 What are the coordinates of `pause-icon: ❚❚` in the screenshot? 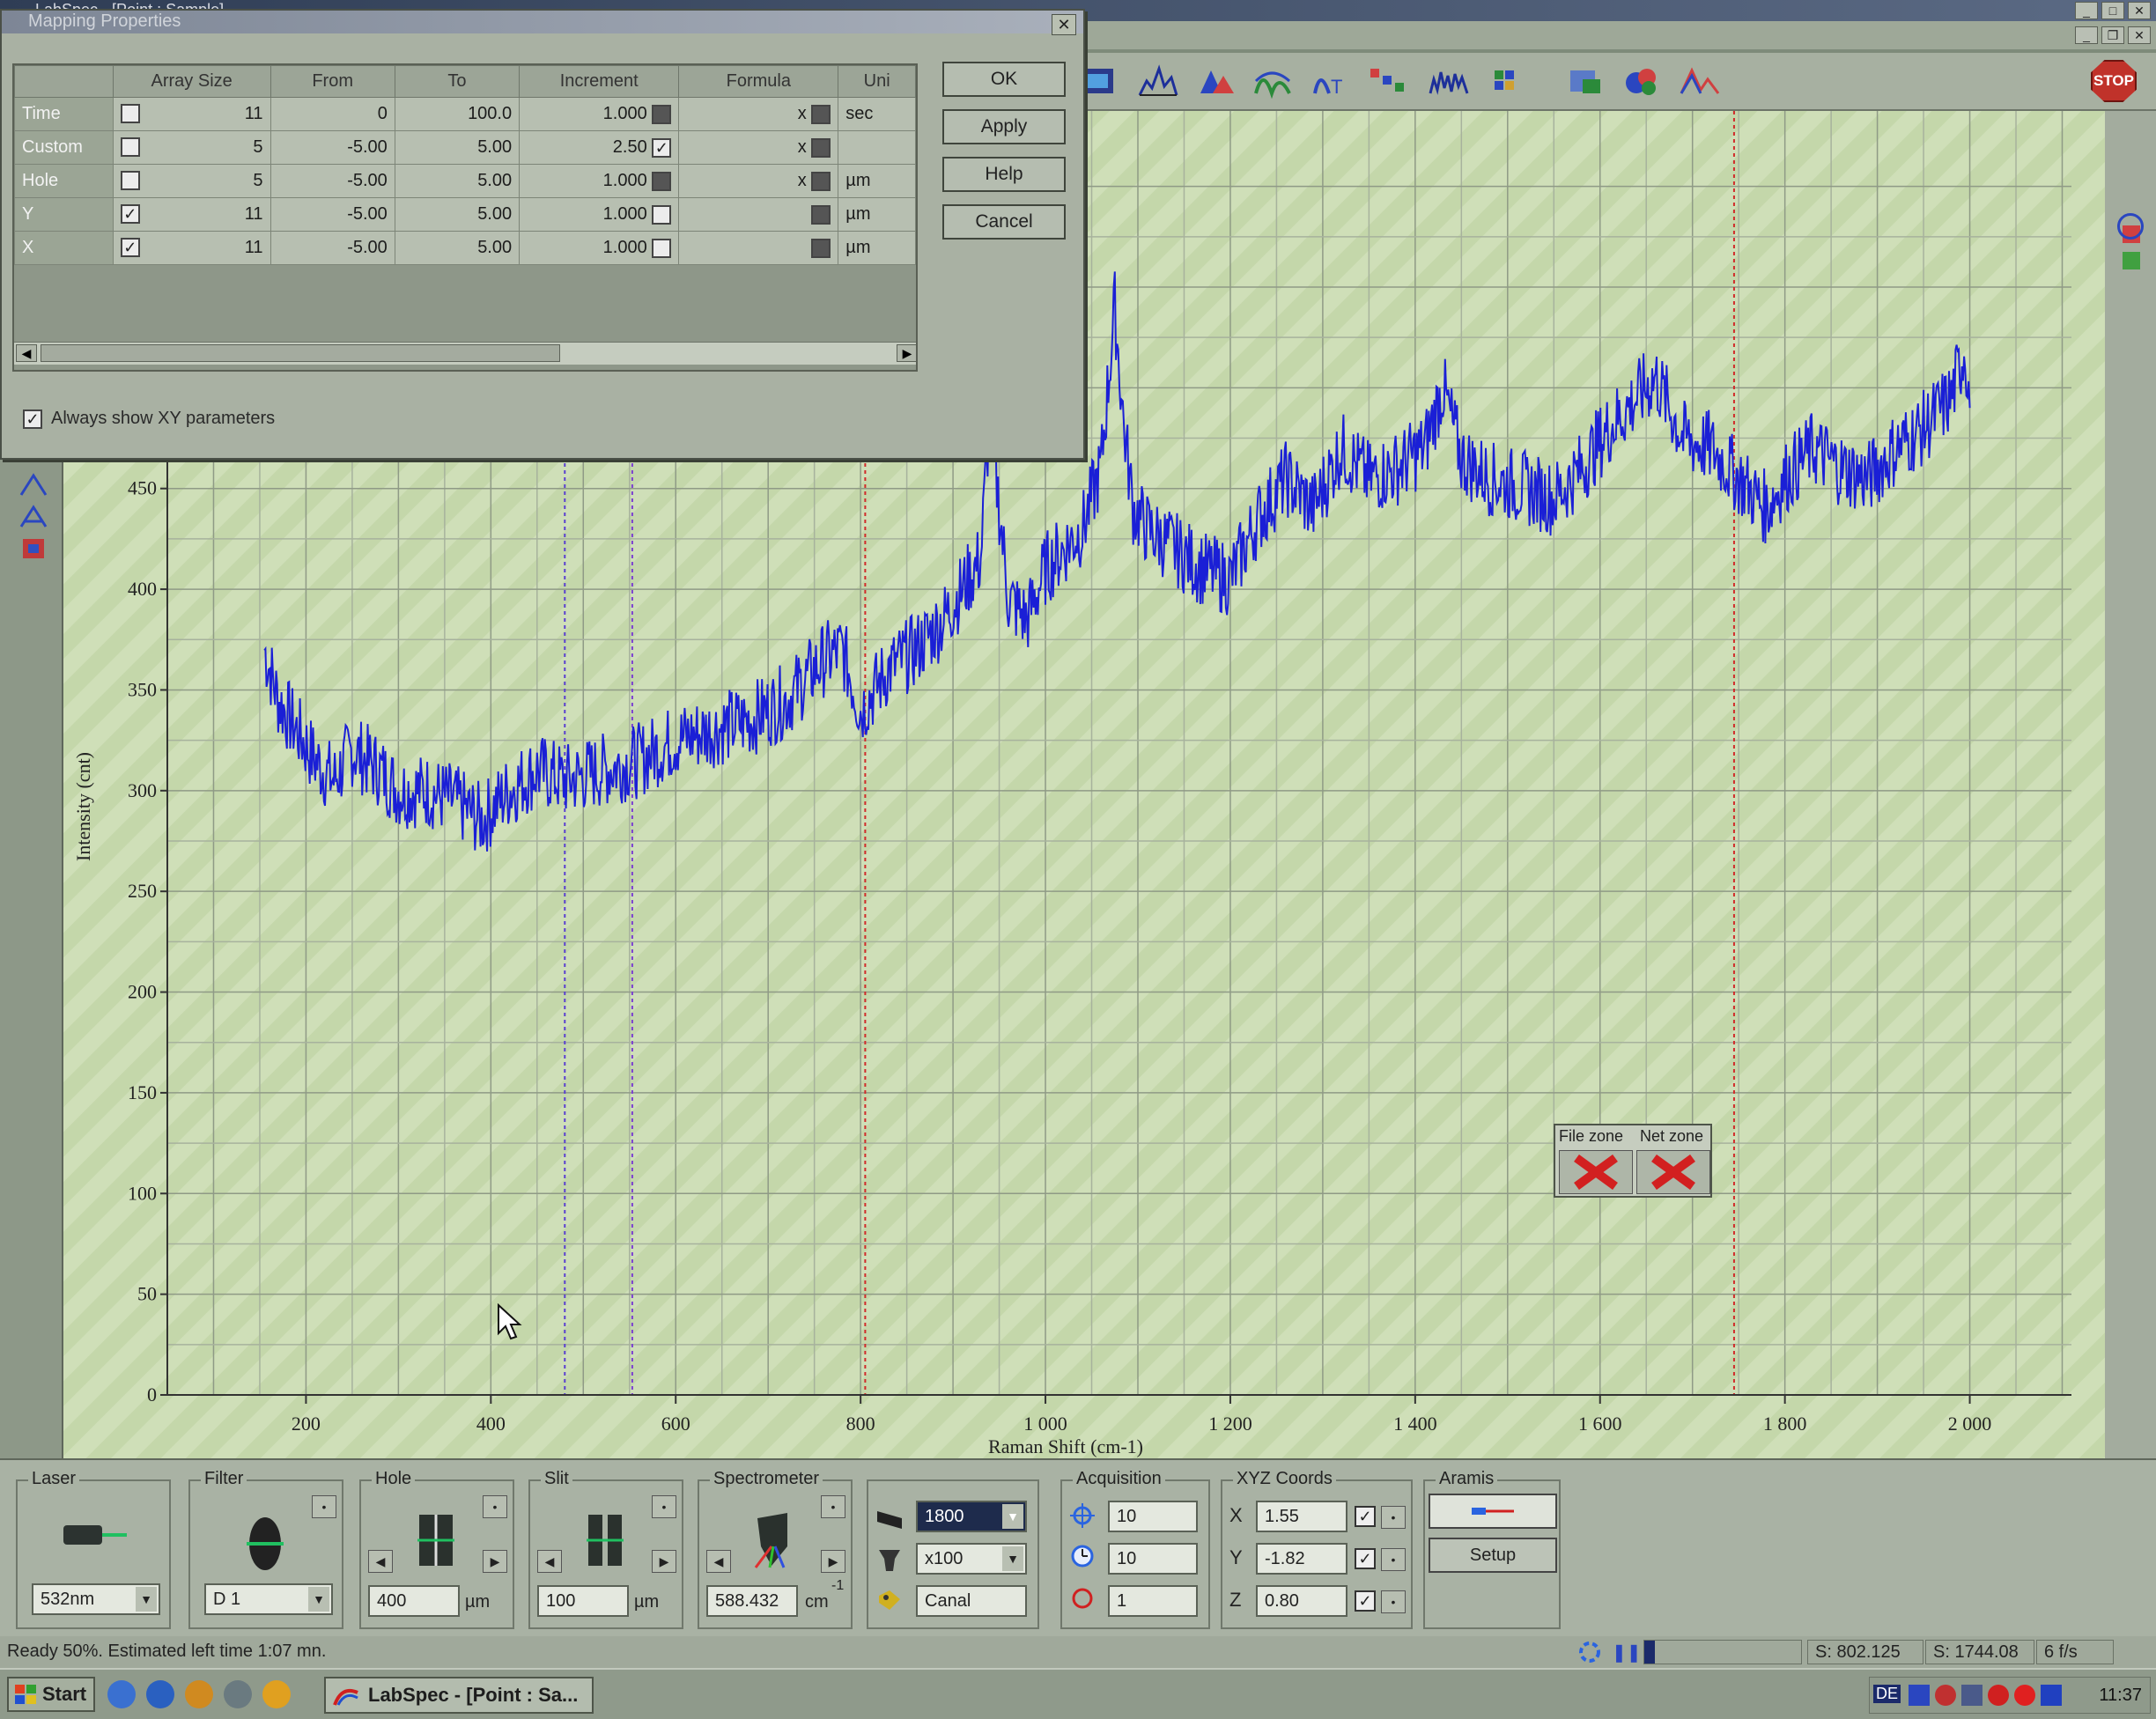 It's located at (1627, 1653).